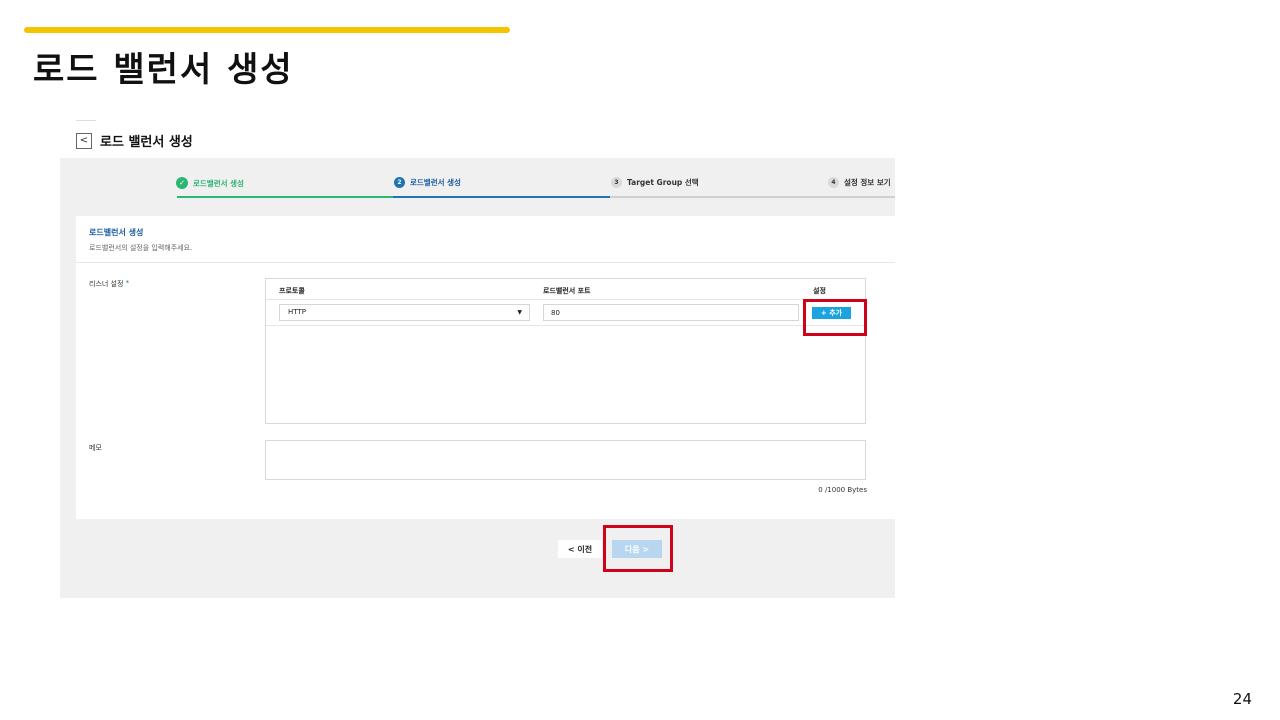 Image resolution: width=1280 pixels, height=720 pixels. I want to click on slide-title: 로드 밸런서 생성, so click(163, 70).